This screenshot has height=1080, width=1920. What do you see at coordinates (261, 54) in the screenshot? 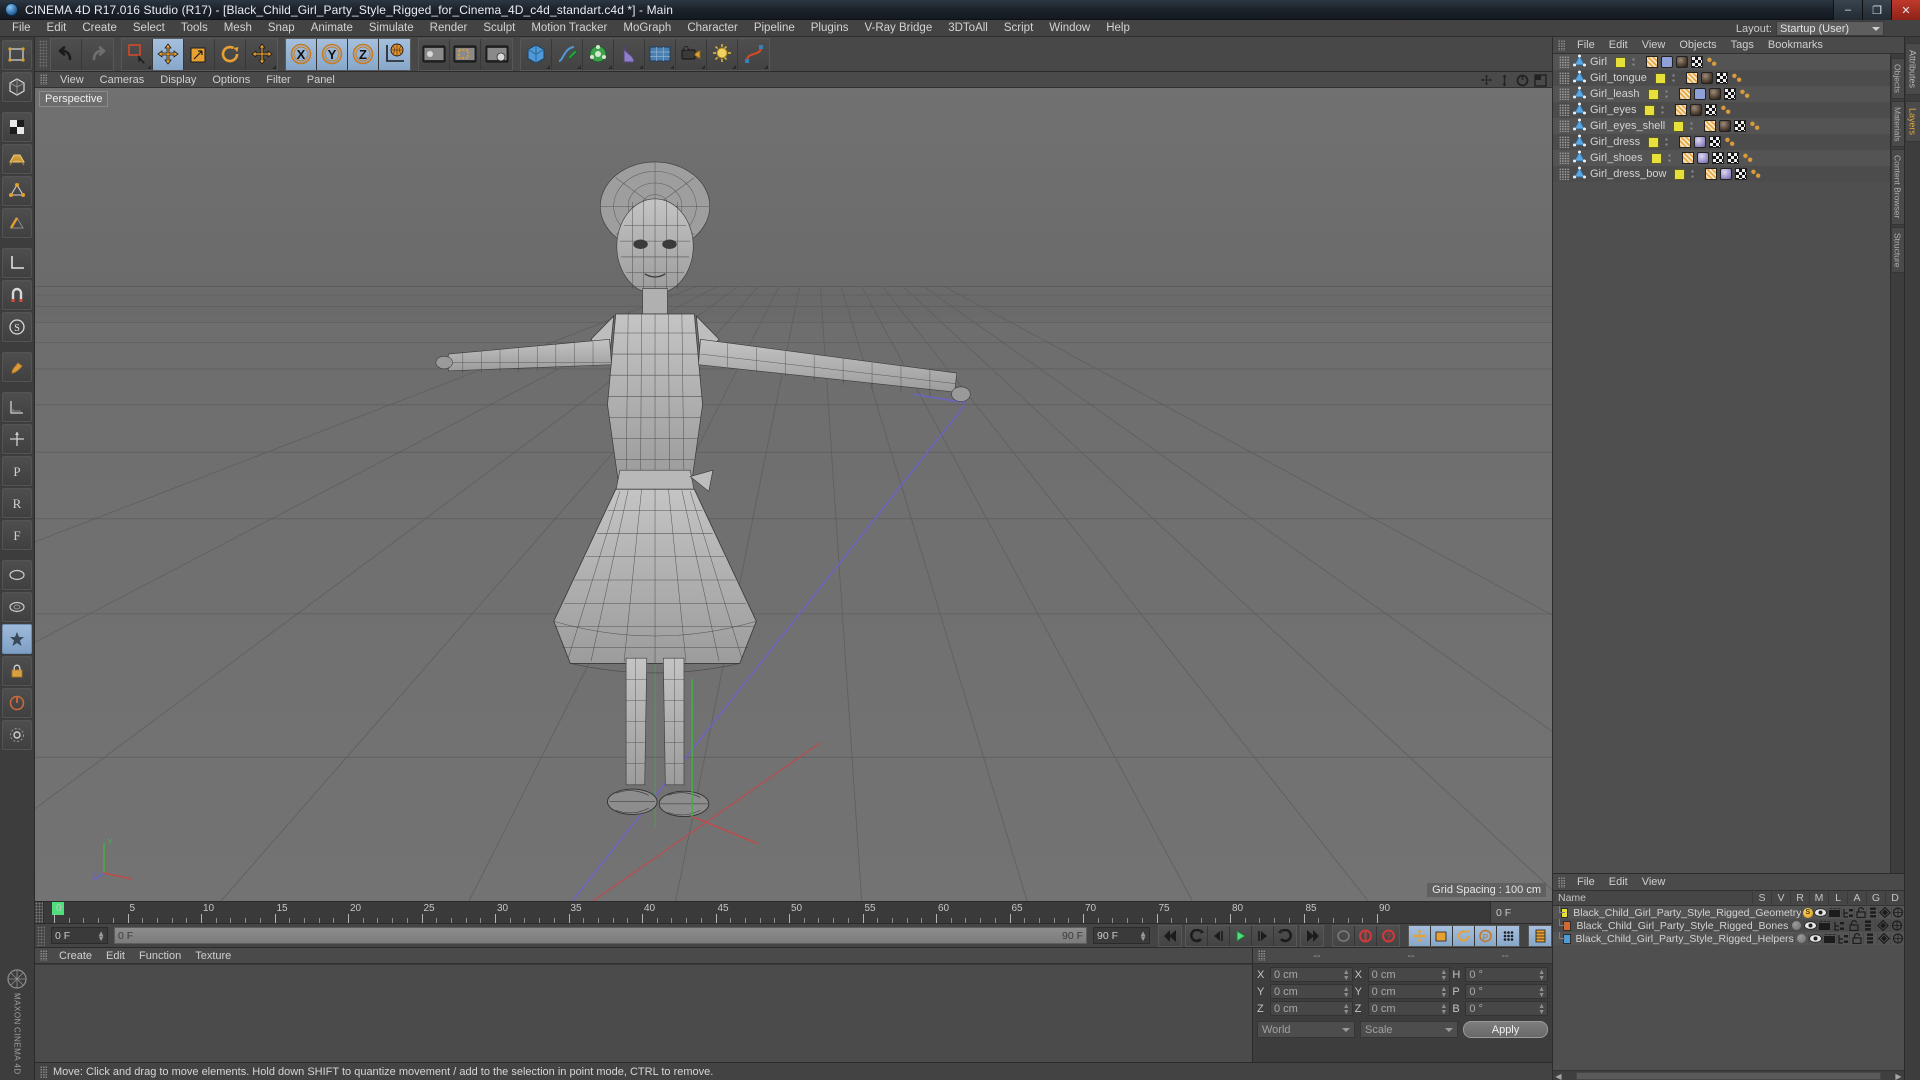
I see `dynamic-place-button` at bounding box center [261, 54].